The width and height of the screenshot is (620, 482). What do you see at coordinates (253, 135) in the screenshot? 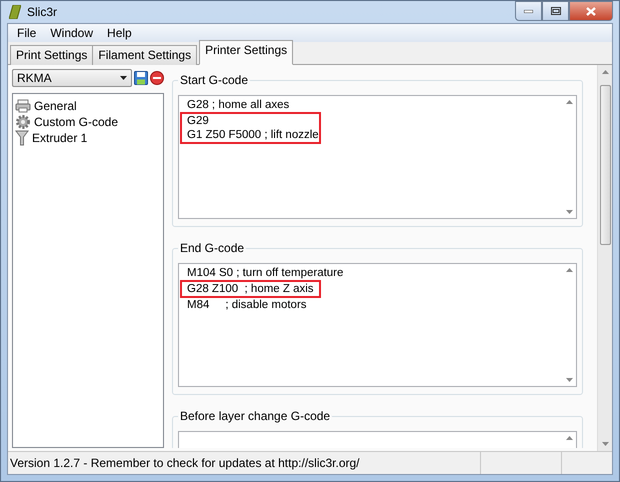
I see `code-line: G1 Z50 F5000 ; lift nozzle` at bounding box center [253, 135].